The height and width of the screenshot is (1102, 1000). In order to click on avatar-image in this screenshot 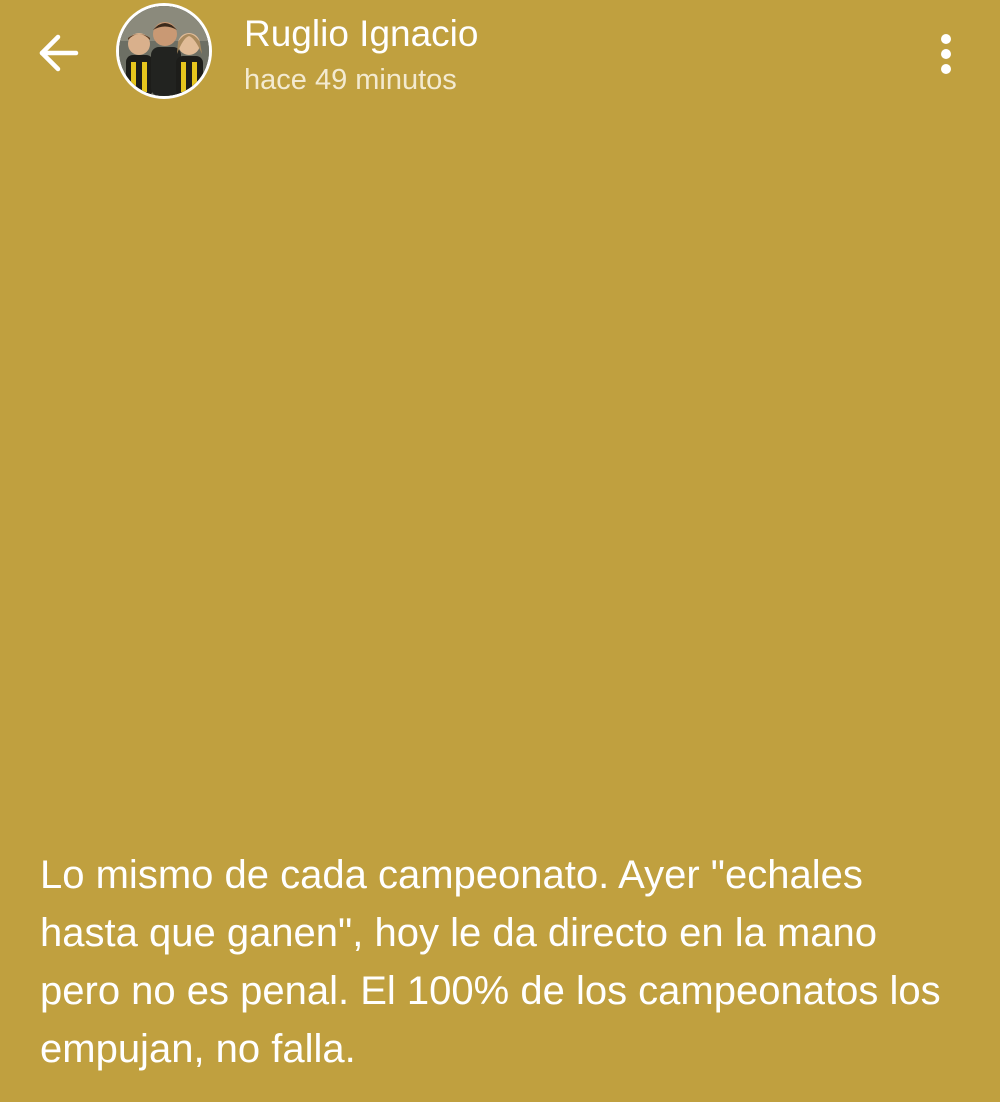, I will do `click(164, 51)`.